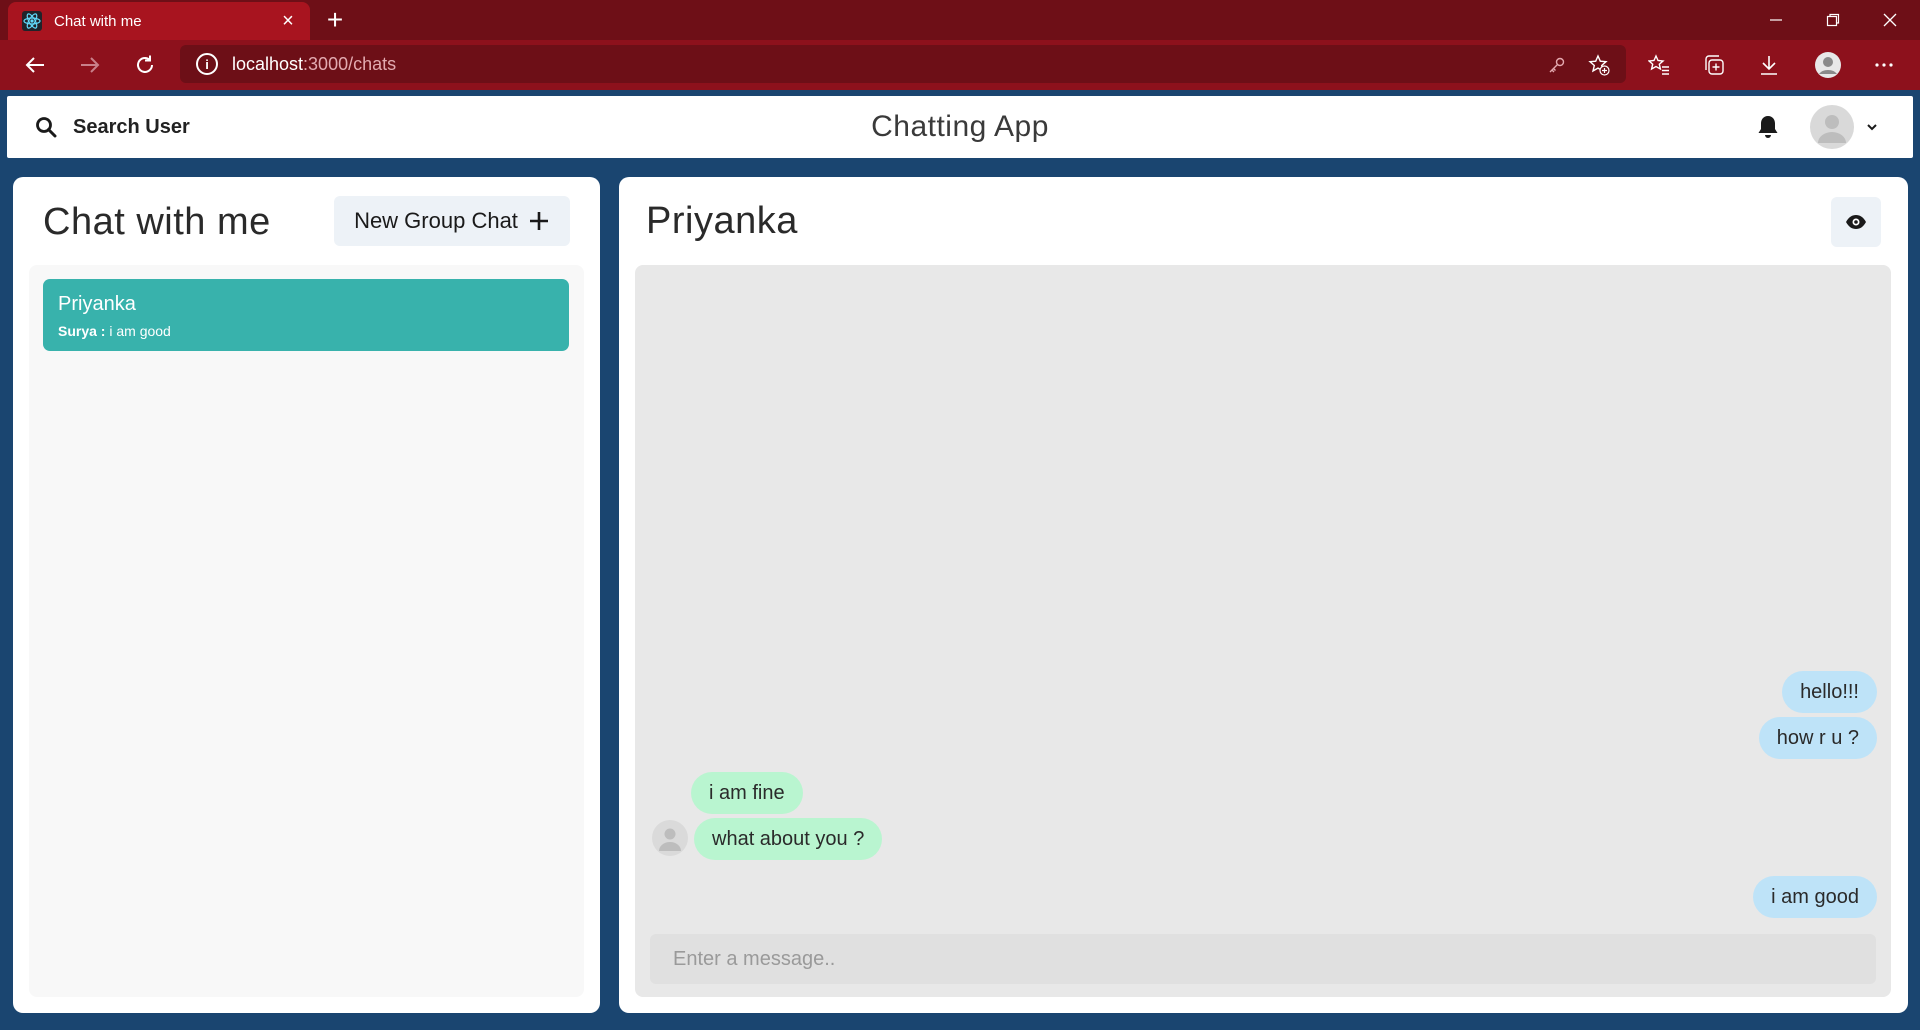  What do you see at coordinates (268, 63) in the screenshot?
I see `url-host: localhost` at bounding box center [268, 63].